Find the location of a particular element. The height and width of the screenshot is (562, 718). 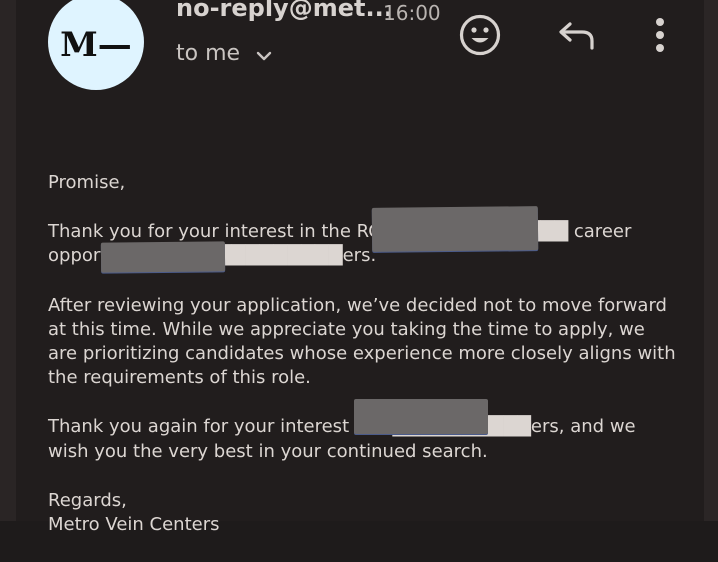

message-greeting: Promise, is located at coordinates (87, 182).